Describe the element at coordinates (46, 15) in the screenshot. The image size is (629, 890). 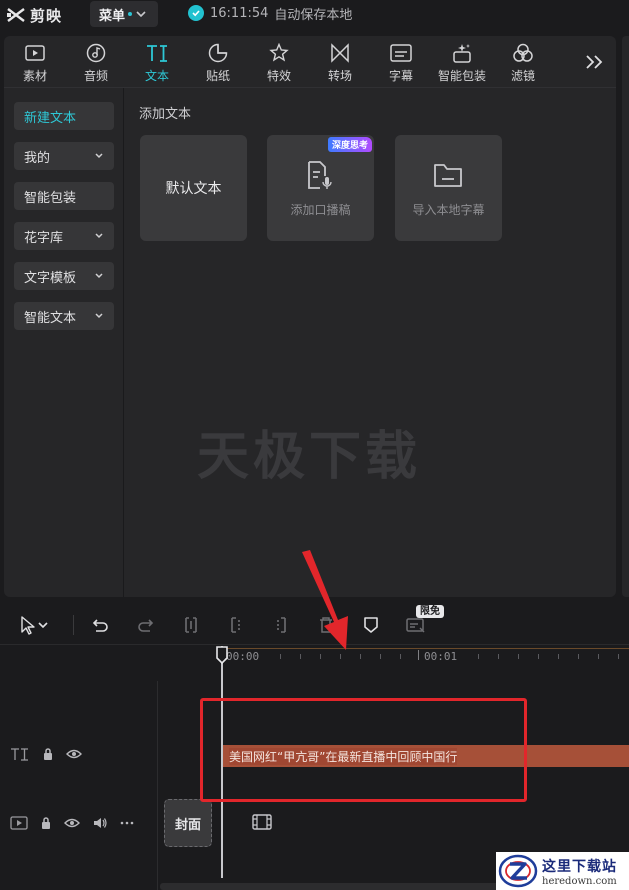
I see `app-name: 剪映` at that location.